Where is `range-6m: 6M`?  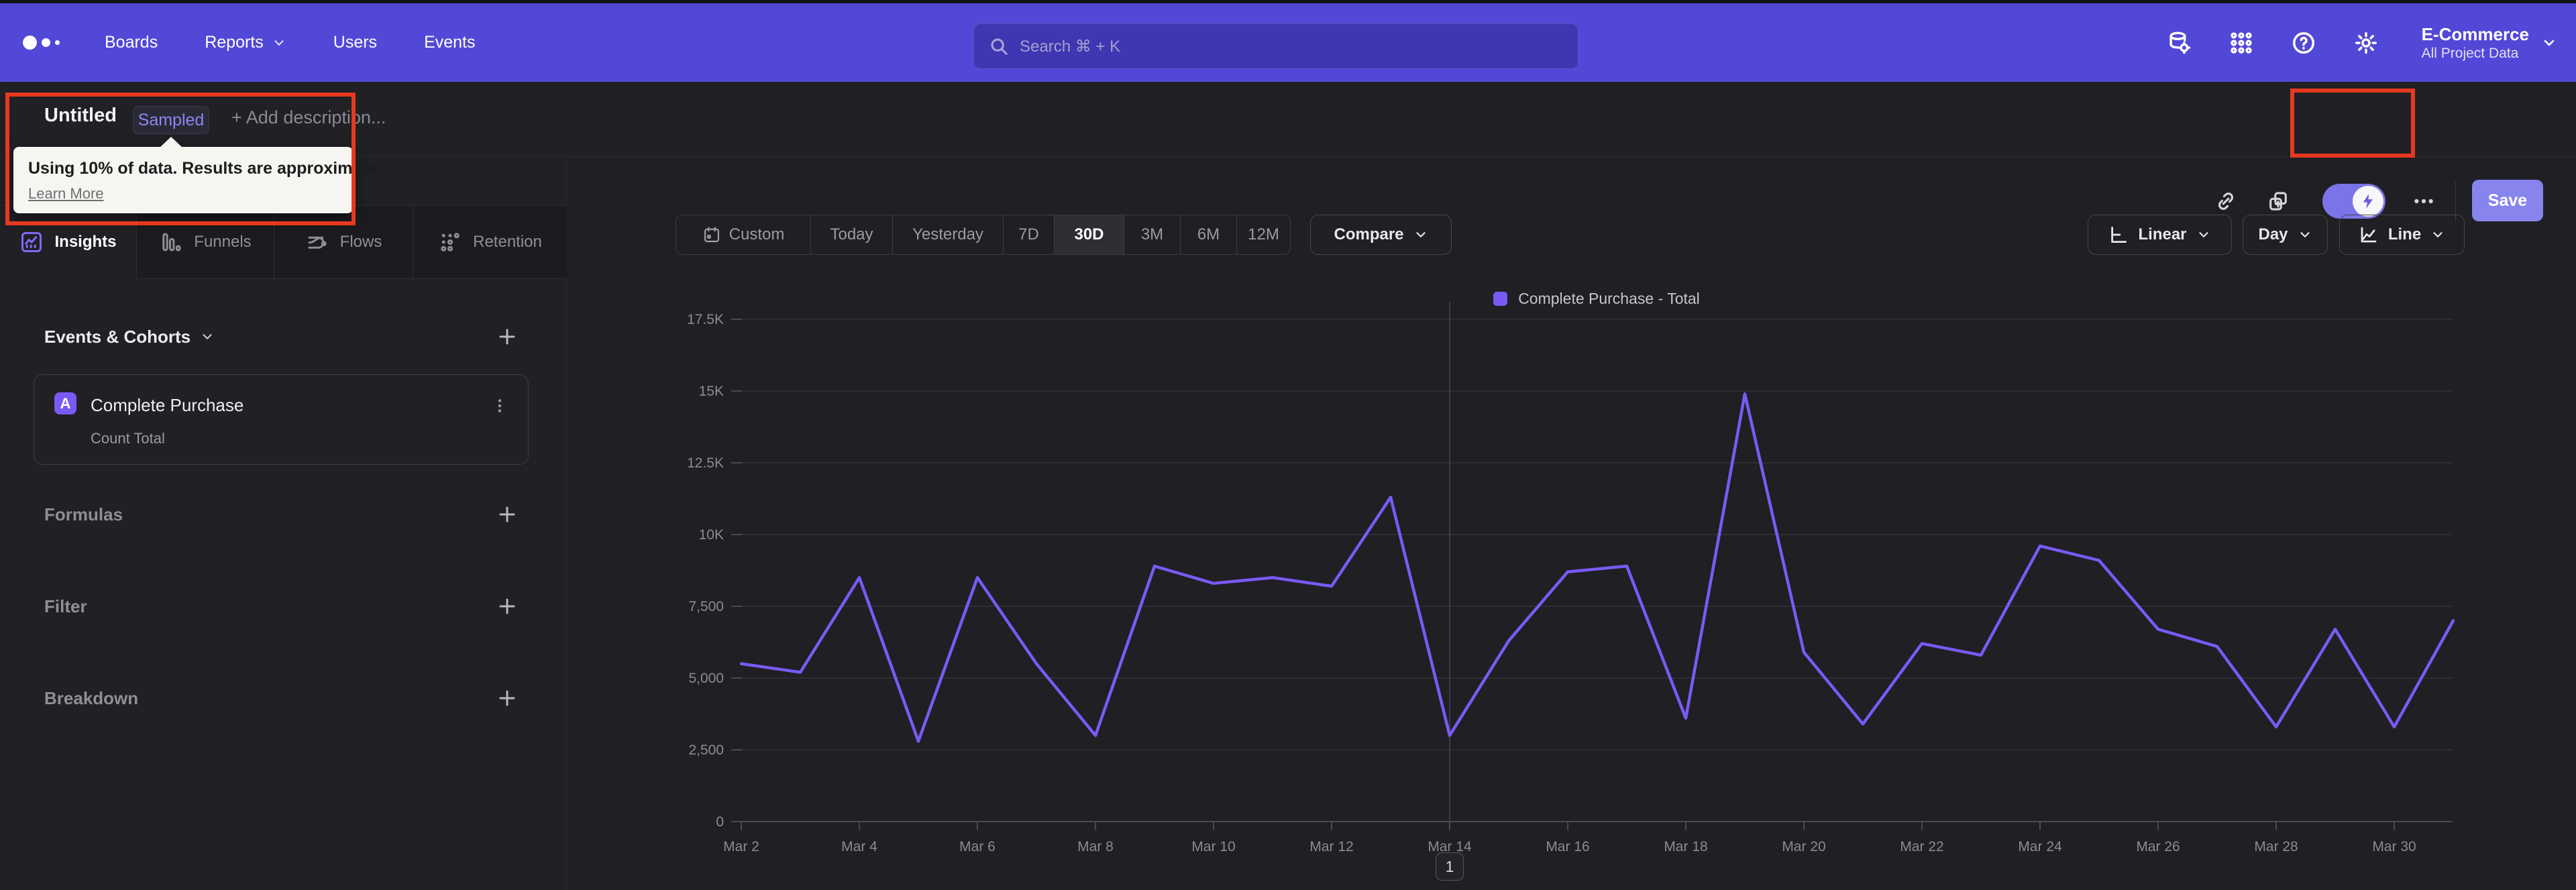
range-6m: 6M is located at coordinates (1208, 234).